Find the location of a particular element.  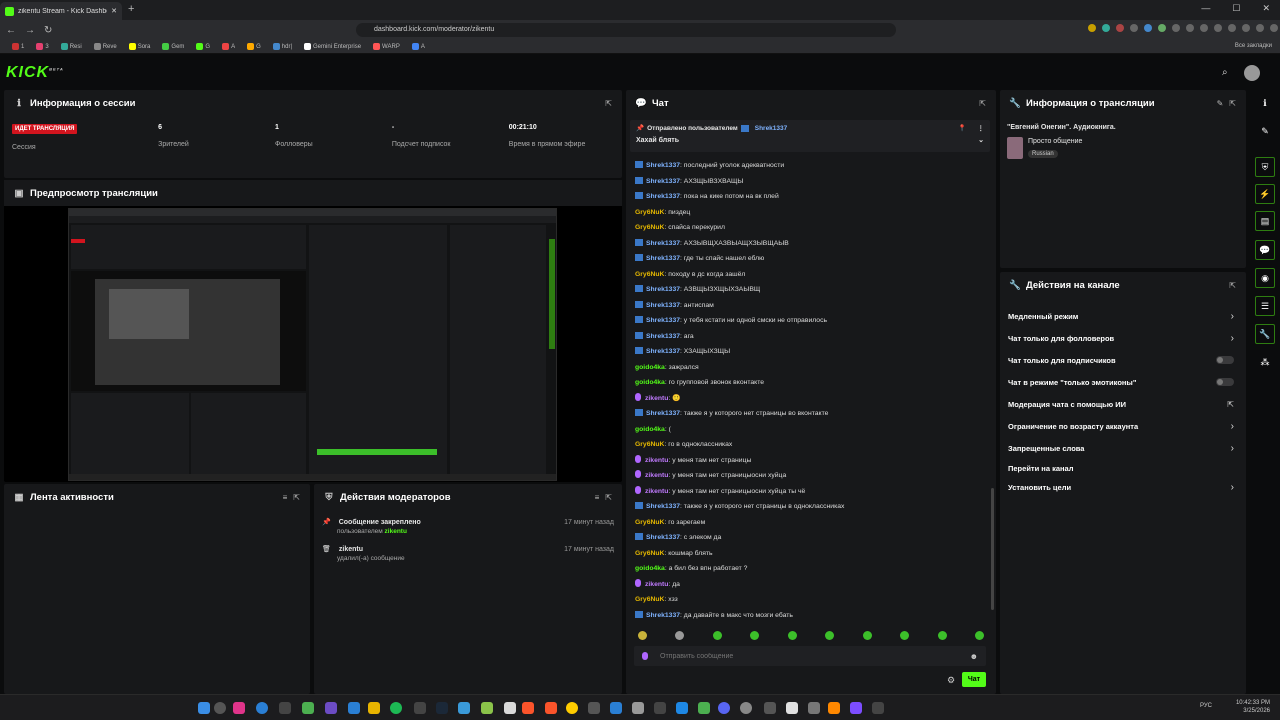

toggle-switch is located at coordinates (1225, 382).